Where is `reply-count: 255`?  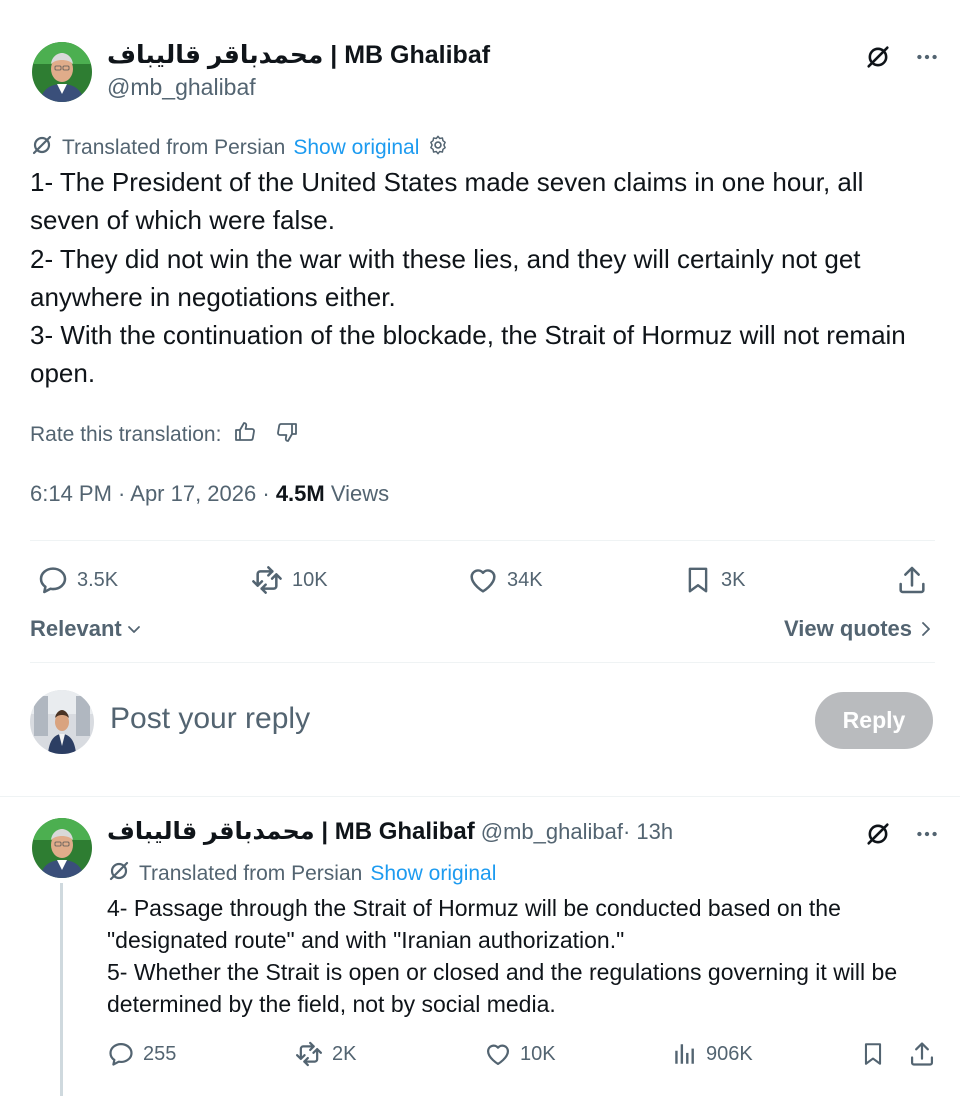
reply-count: 255 is located at coordinates (160, 1053).